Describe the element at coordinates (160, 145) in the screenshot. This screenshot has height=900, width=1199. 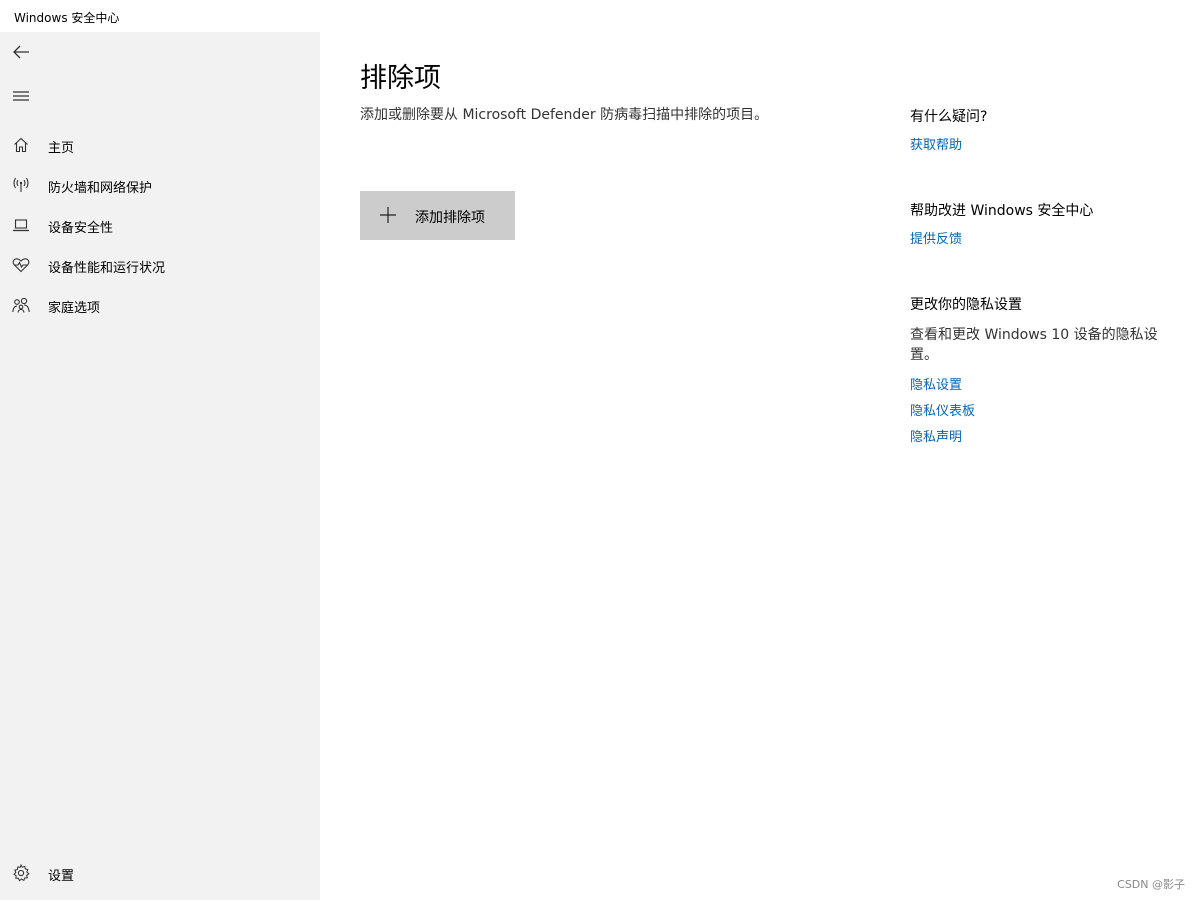
I see `sidebar-item-home: 主页` at that location.